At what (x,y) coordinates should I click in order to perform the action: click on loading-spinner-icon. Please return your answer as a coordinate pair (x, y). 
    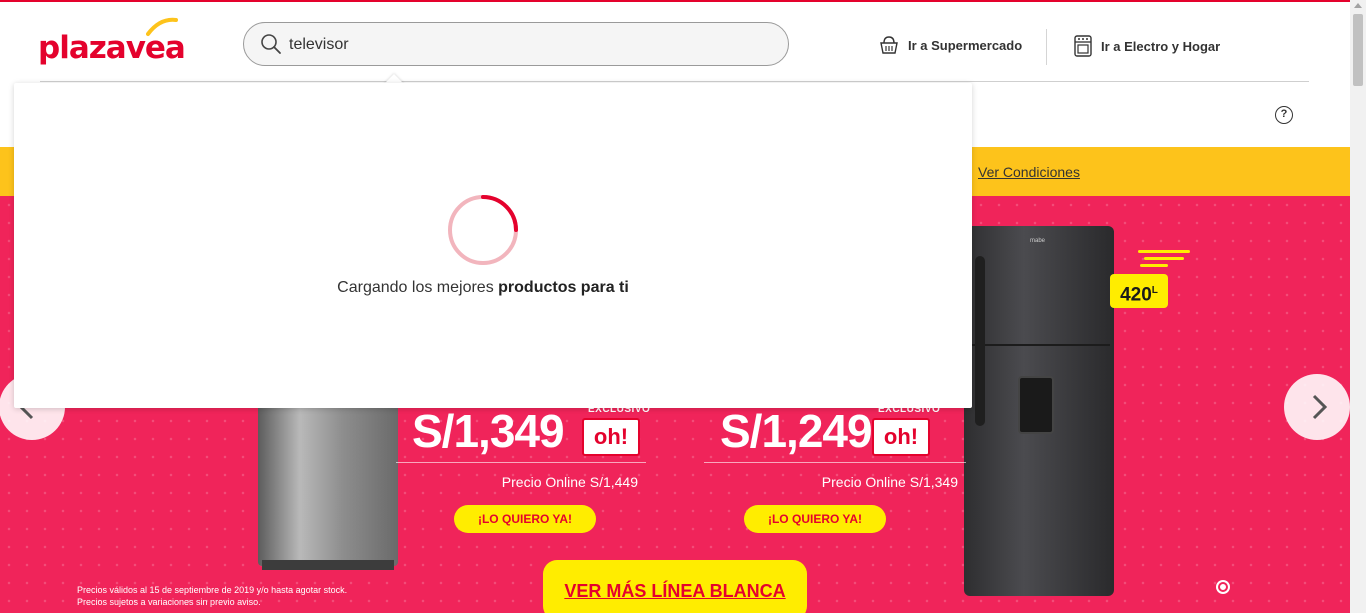
    Looking at the image, I should click on (483, 230).